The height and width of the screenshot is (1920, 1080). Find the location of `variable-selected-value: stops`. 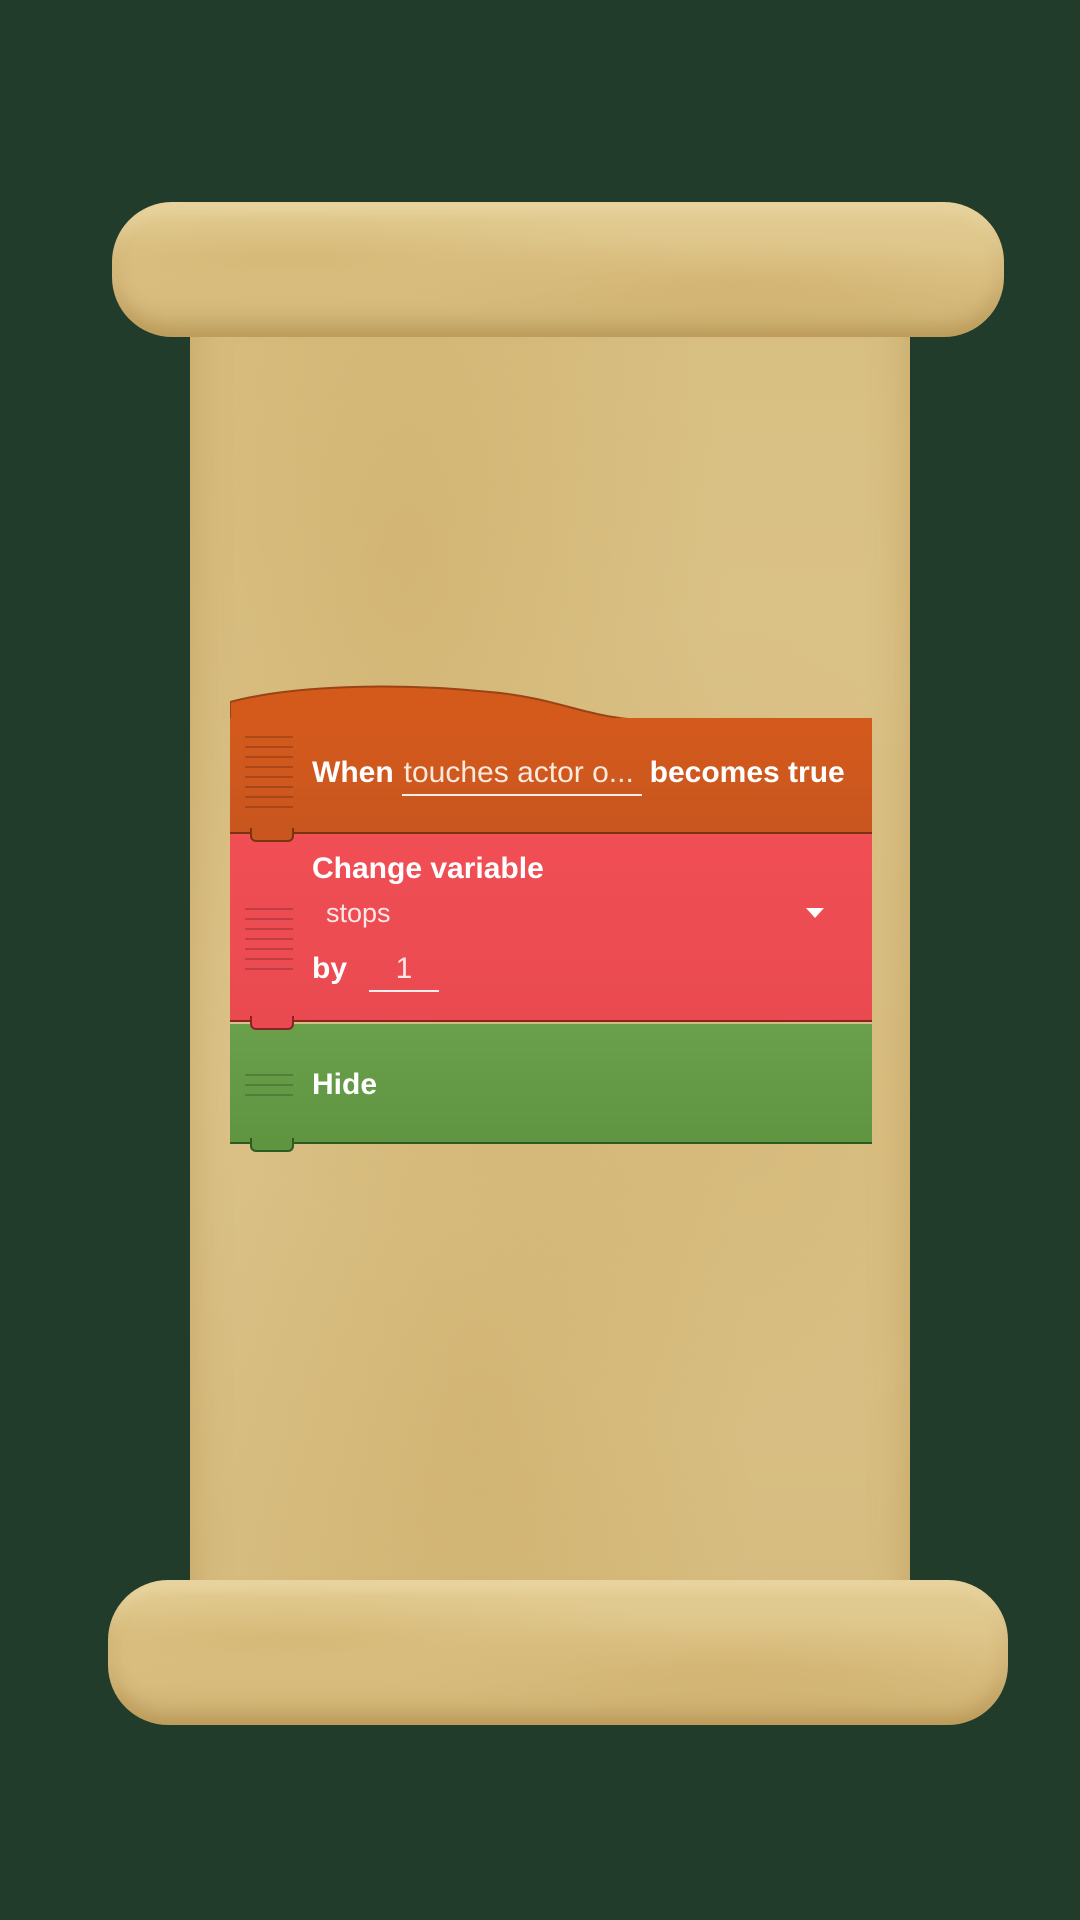

variable-selected-value: stops is located at coordinates (358, 913).